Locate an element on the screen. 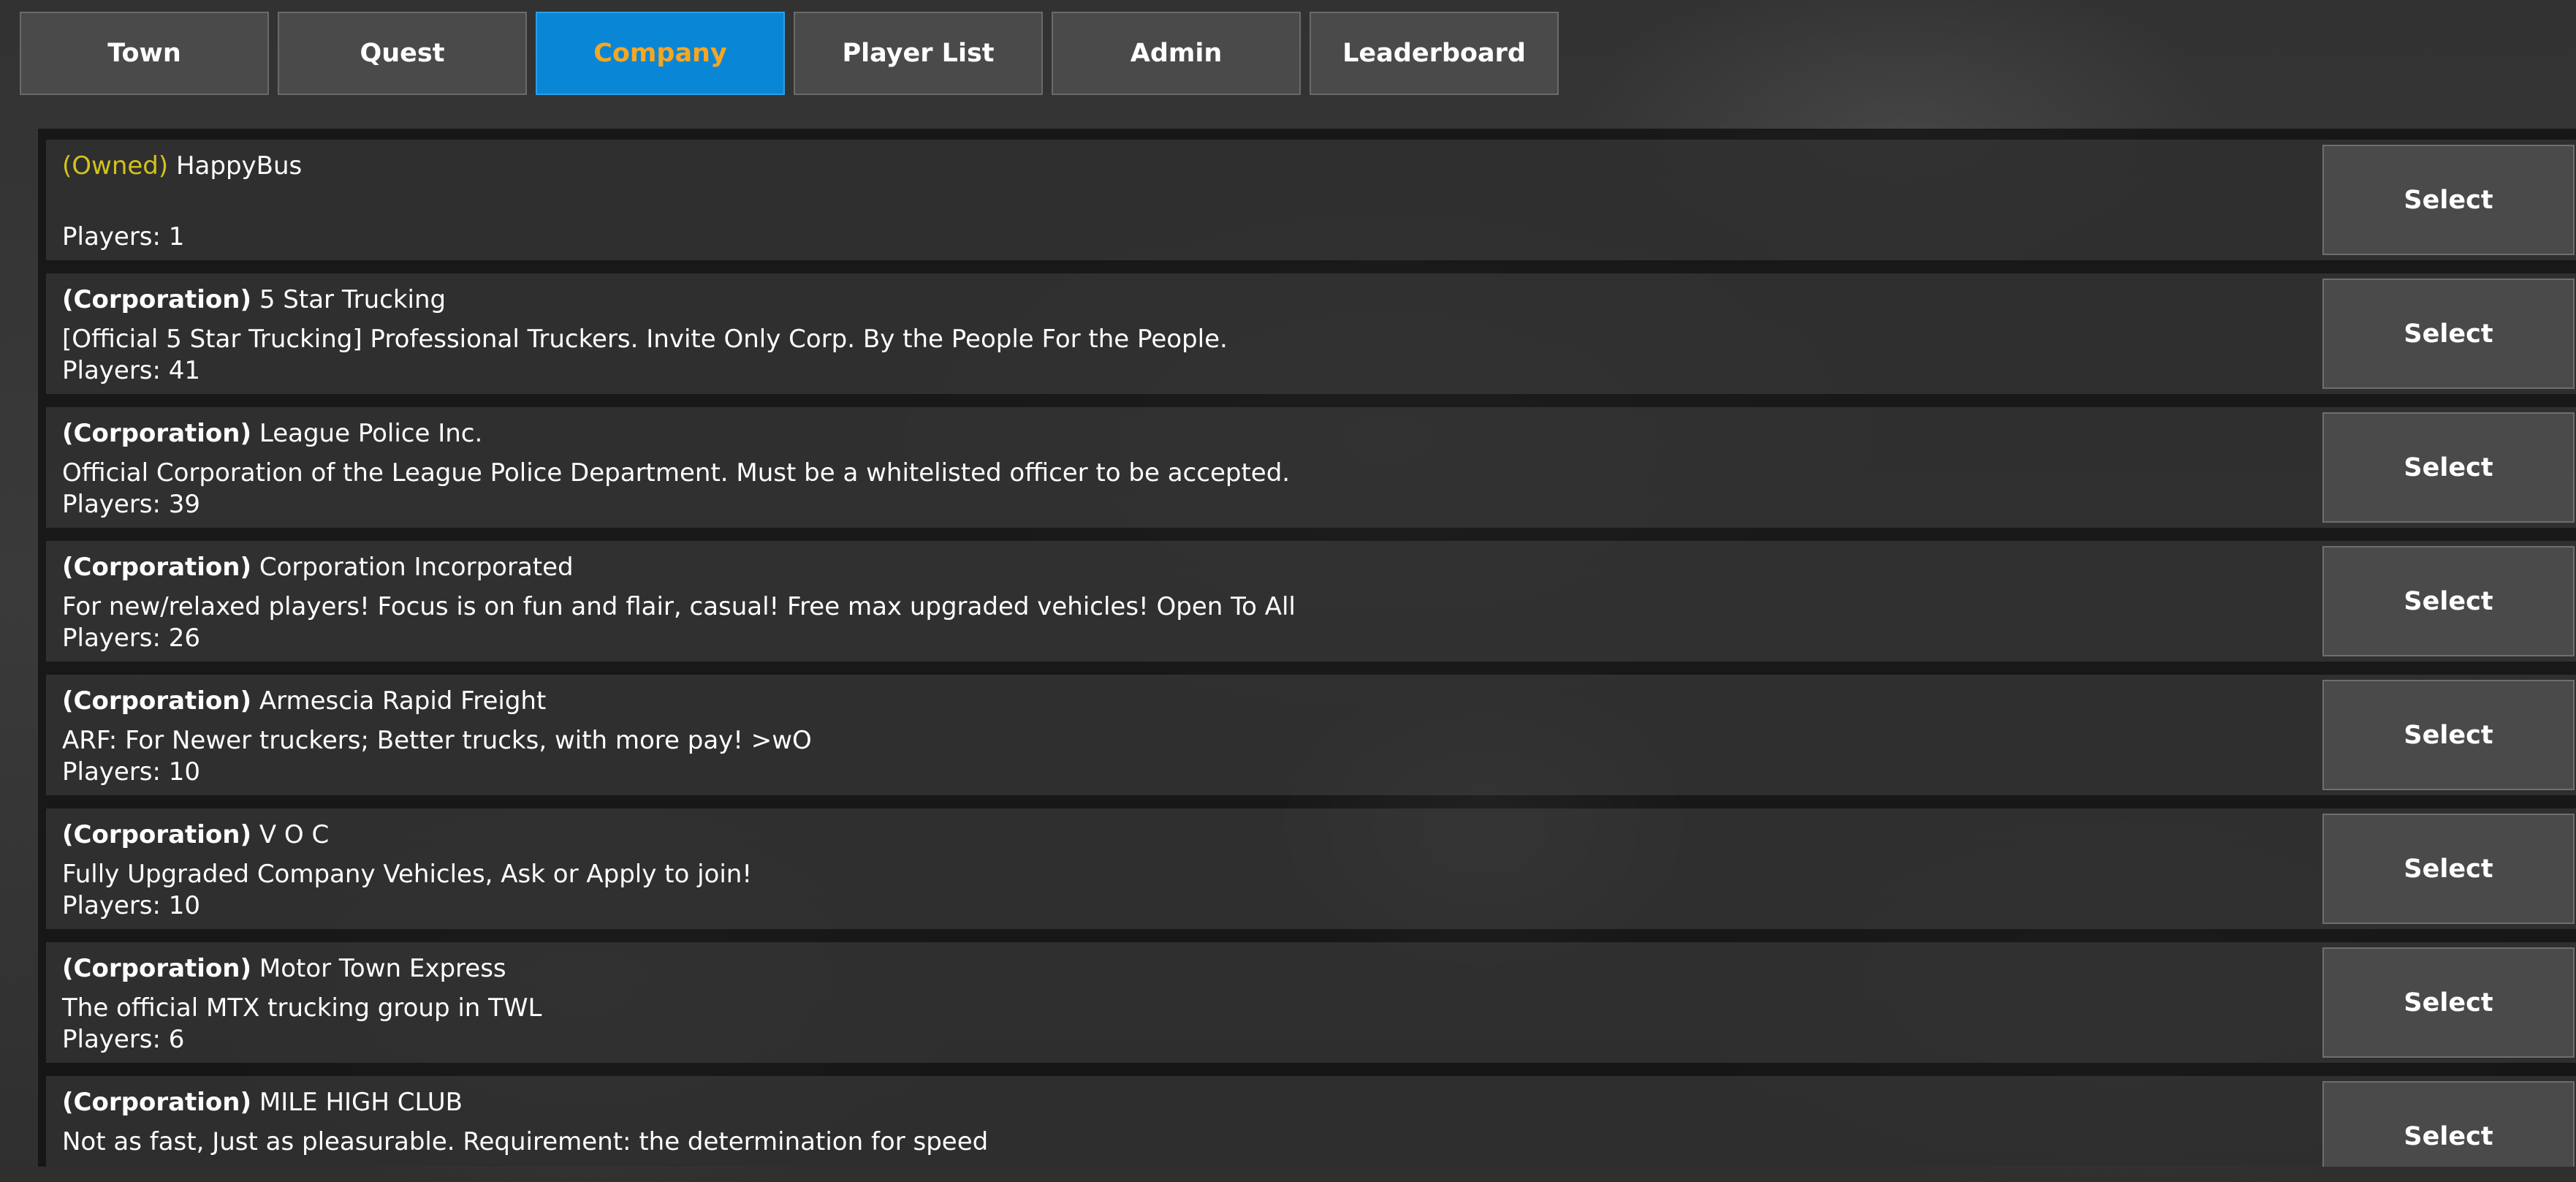  company-title: (Corporation) V O C is located at coordinates (196, 834).